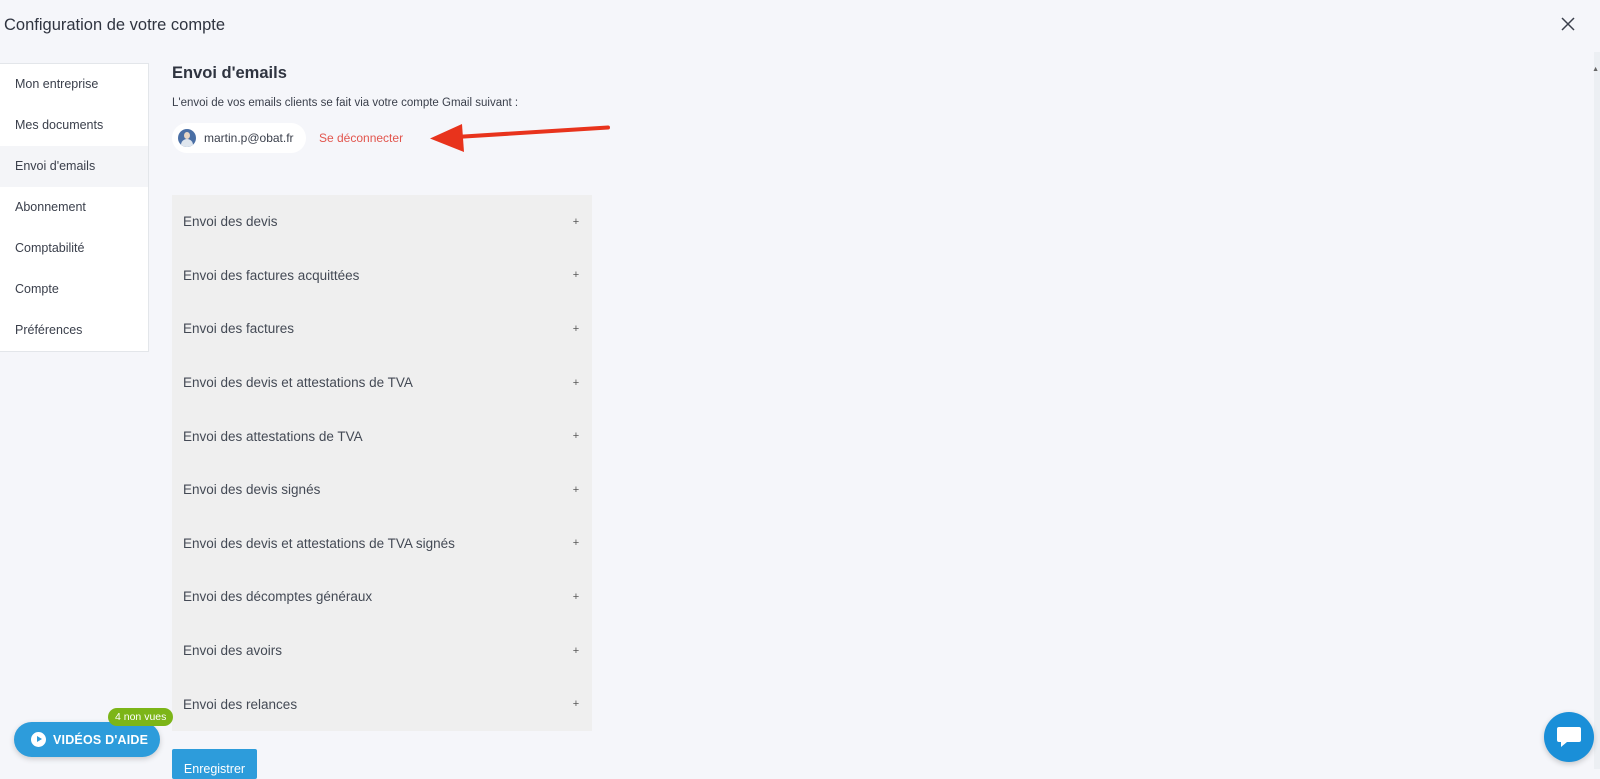  I want to click on help-videos-button: VIDÉOS D'AIDE, so click(87, 739).